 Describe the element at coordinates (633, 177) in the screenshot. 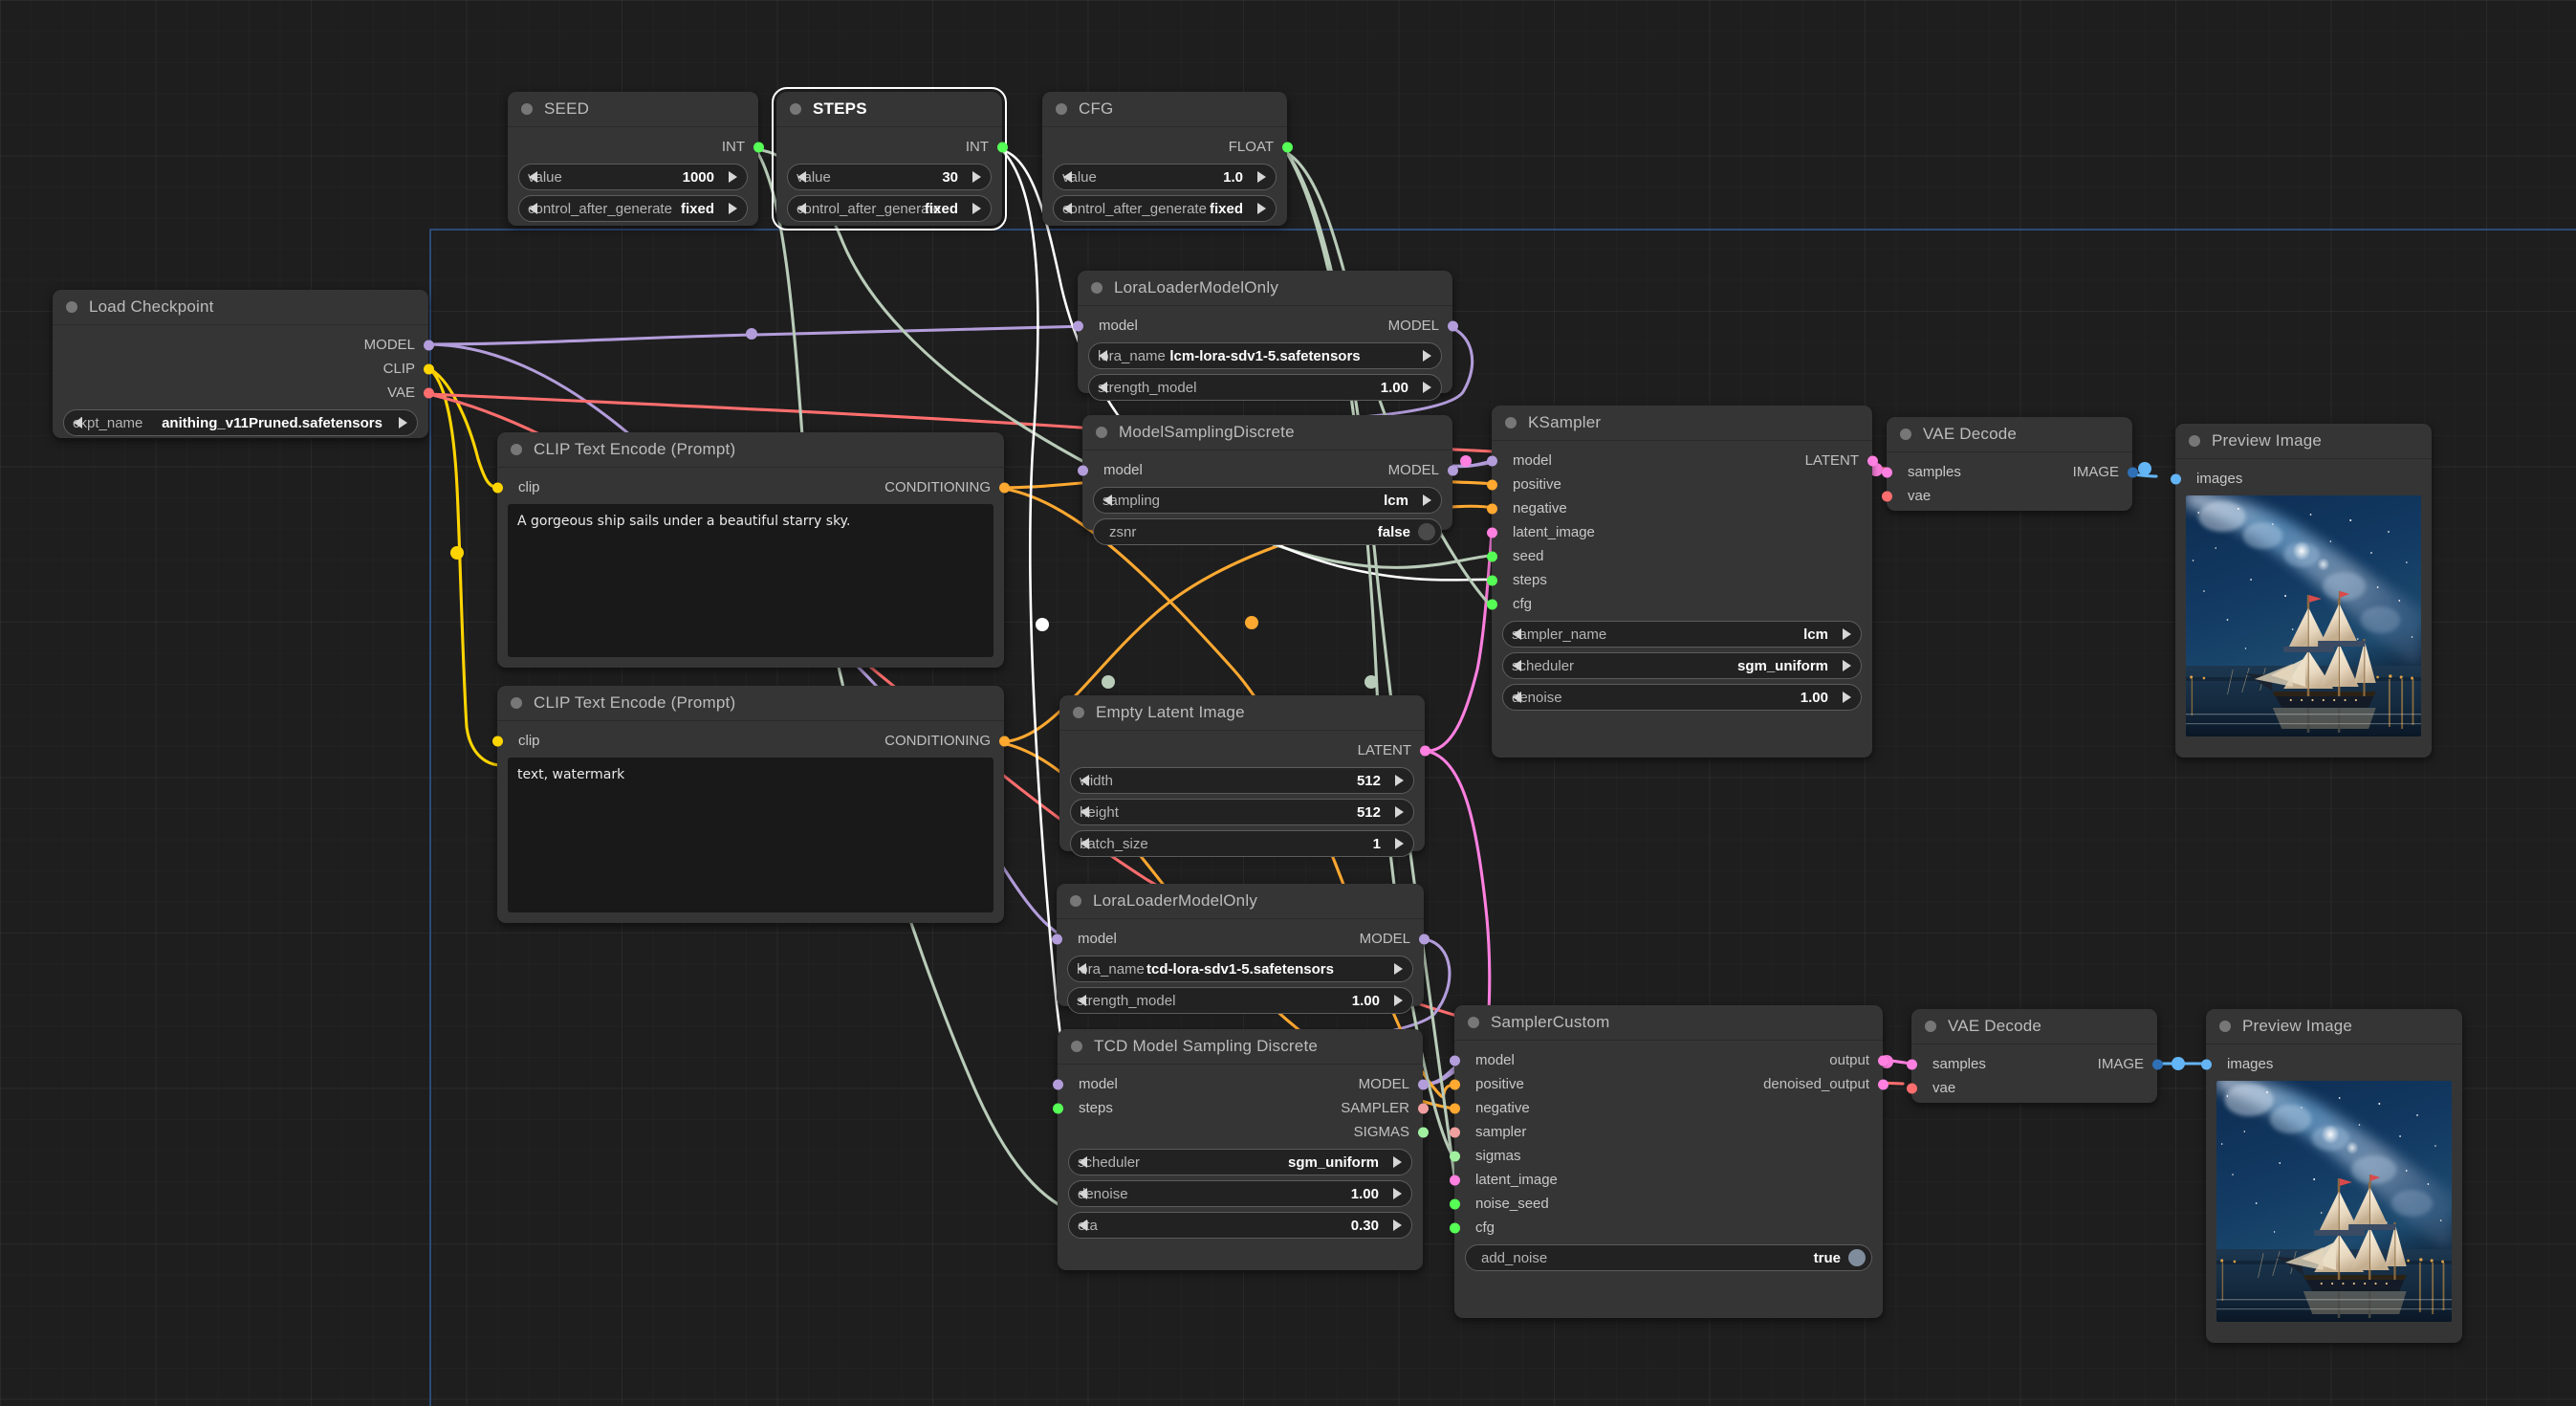

I see `widget-value: value 1000` at that location.